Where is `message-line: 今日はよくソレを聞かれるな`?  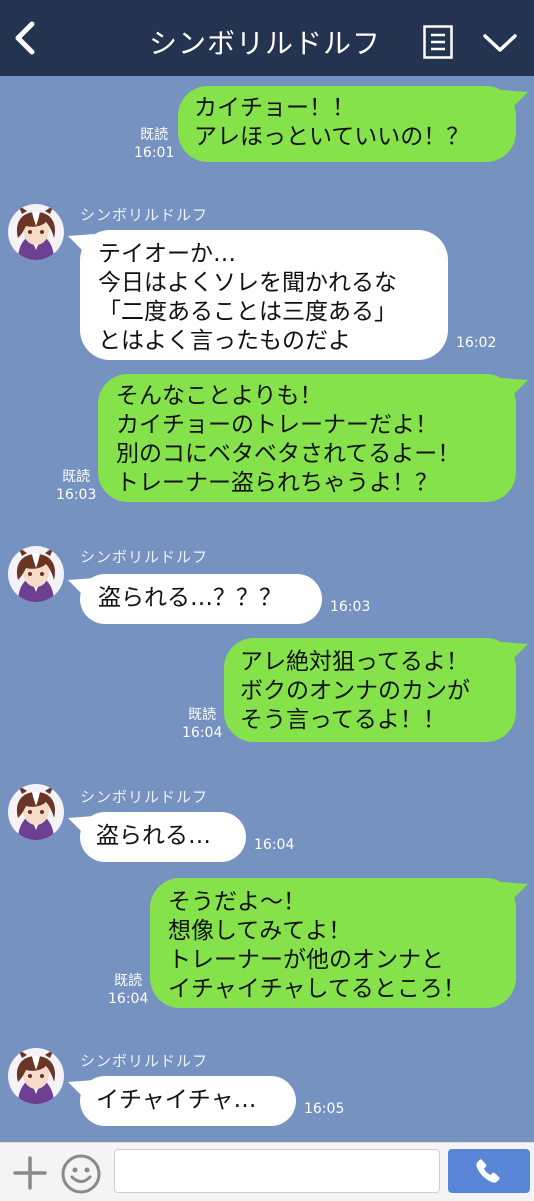
message-line: 今日はよくソレを聞かれるな is located at coordinates (247, 283).